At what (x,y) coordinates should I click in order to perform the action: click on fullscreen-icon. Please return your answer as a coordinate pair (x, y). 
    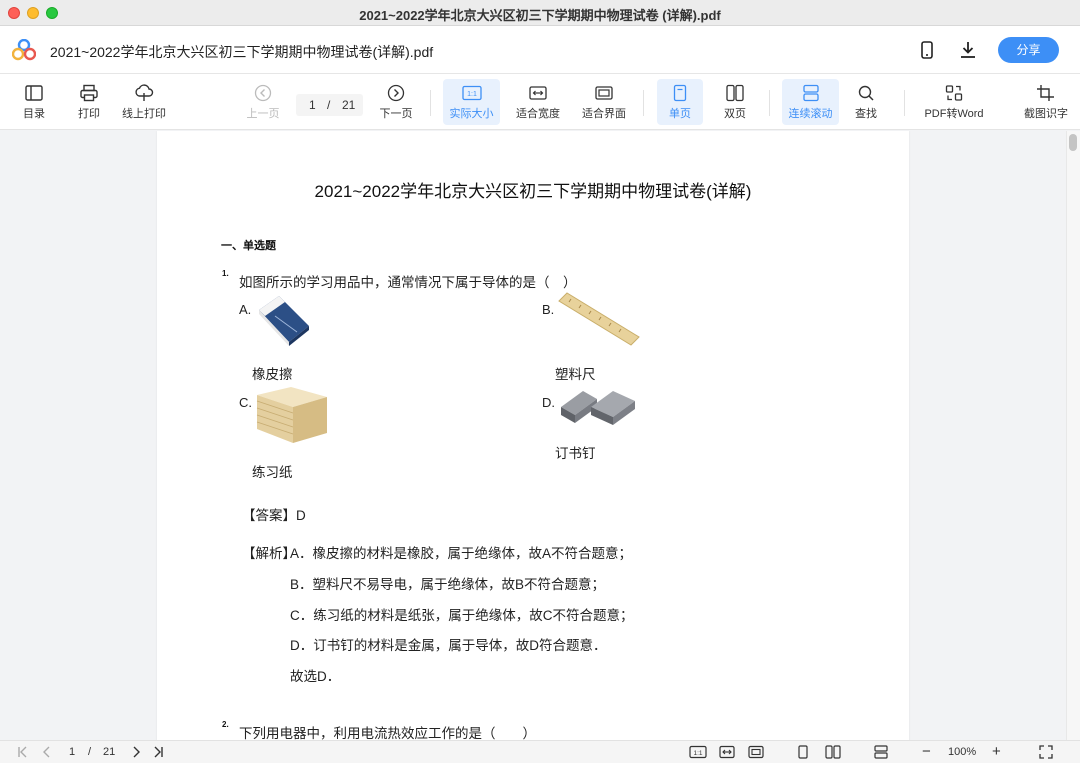
    Looking at the image, I should click on (1046, 752).